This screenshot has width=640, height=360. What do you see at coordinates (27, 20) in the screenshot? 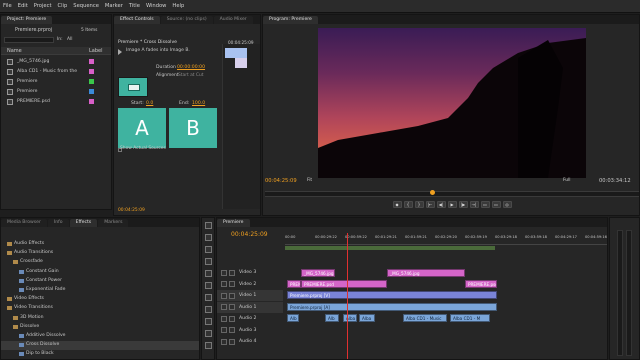
I see `tab-project: Project: Premiere` at bounding box center [27, 20].